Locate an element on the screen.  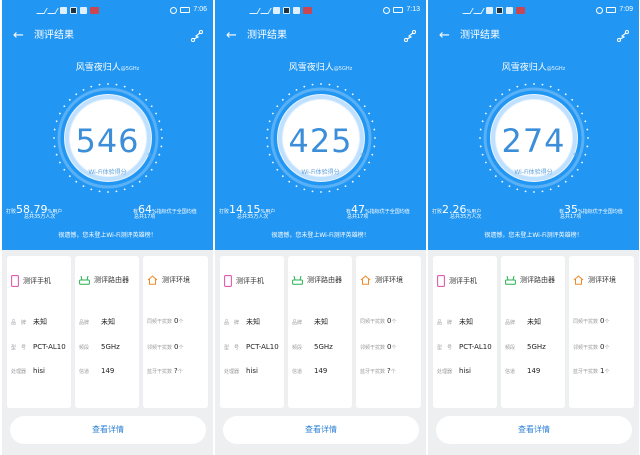
status-bar: 7:09 is located at coordinates (533, 11).